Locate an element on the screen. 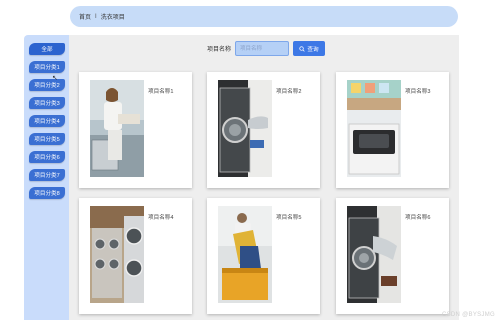 This screenshot has height=320, width=499. breadcrumb-home: 首页 is located at coordinates (85, 16).